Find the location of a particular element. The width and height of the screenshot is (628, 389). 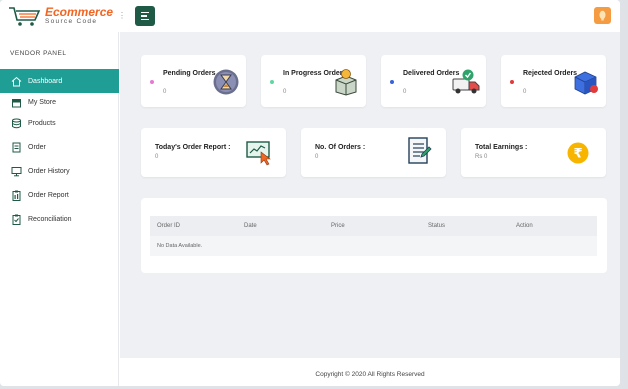

report-value: Rs 0 is located at coordinates (481, 157).